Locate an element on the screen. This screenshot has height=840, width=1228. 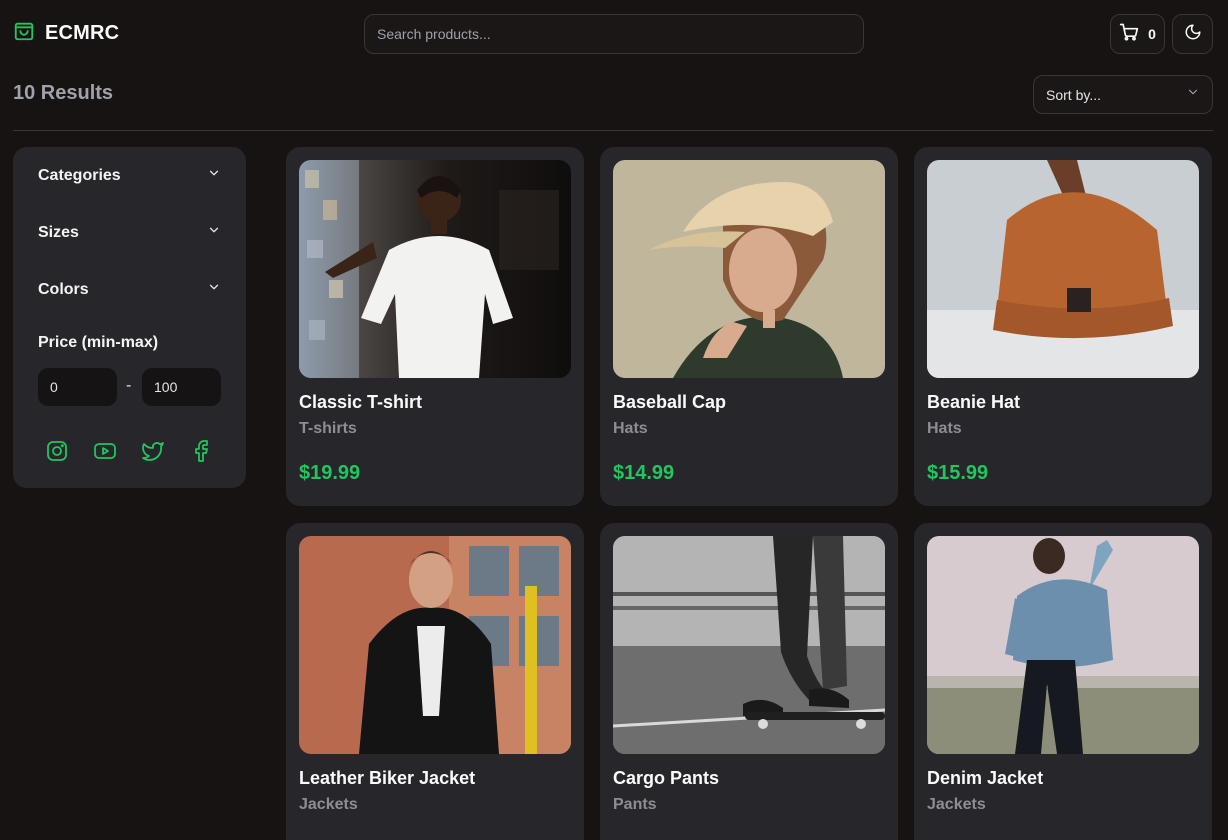
search-input is located at coordinates (614, 34).